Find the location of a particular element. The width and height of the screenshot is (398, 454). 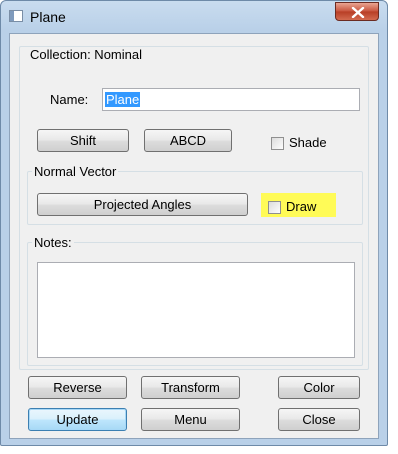

draw-checkbox-label: Draw is located at coordinates (301, 206).